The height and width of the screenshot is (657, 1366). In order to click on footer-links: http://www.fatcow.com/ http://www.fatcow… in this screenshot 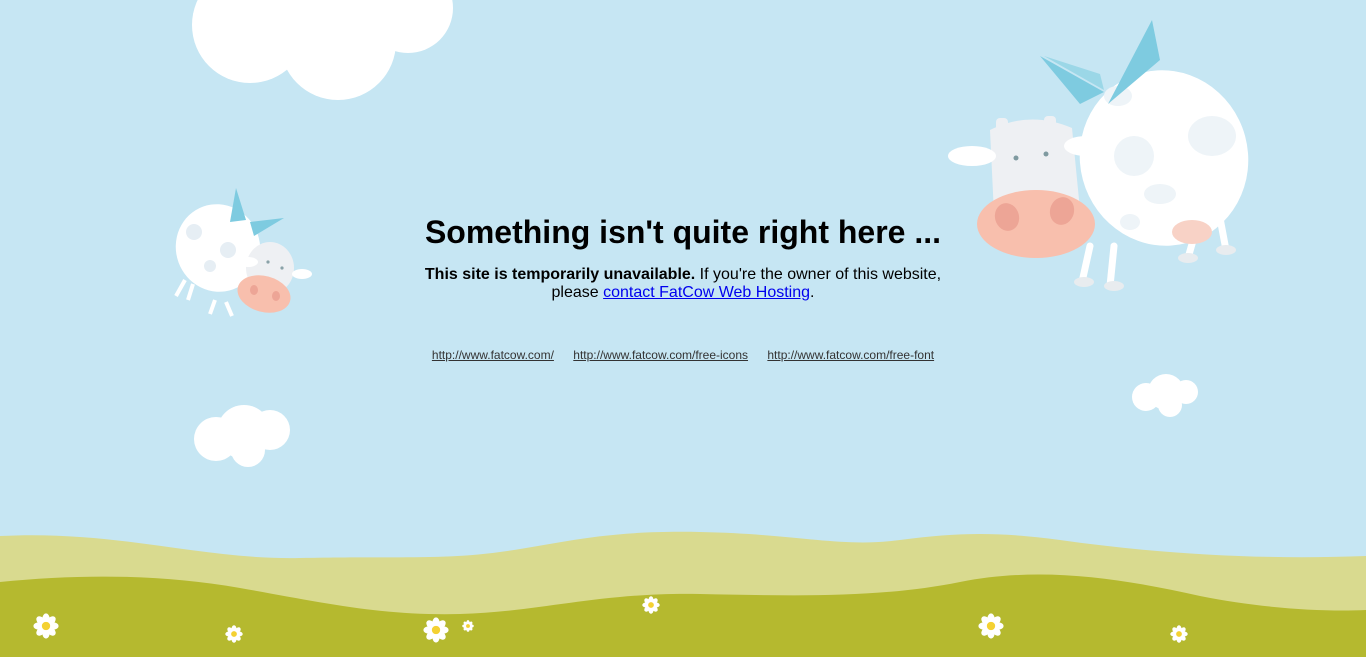, I will do `click(683, 355)`.